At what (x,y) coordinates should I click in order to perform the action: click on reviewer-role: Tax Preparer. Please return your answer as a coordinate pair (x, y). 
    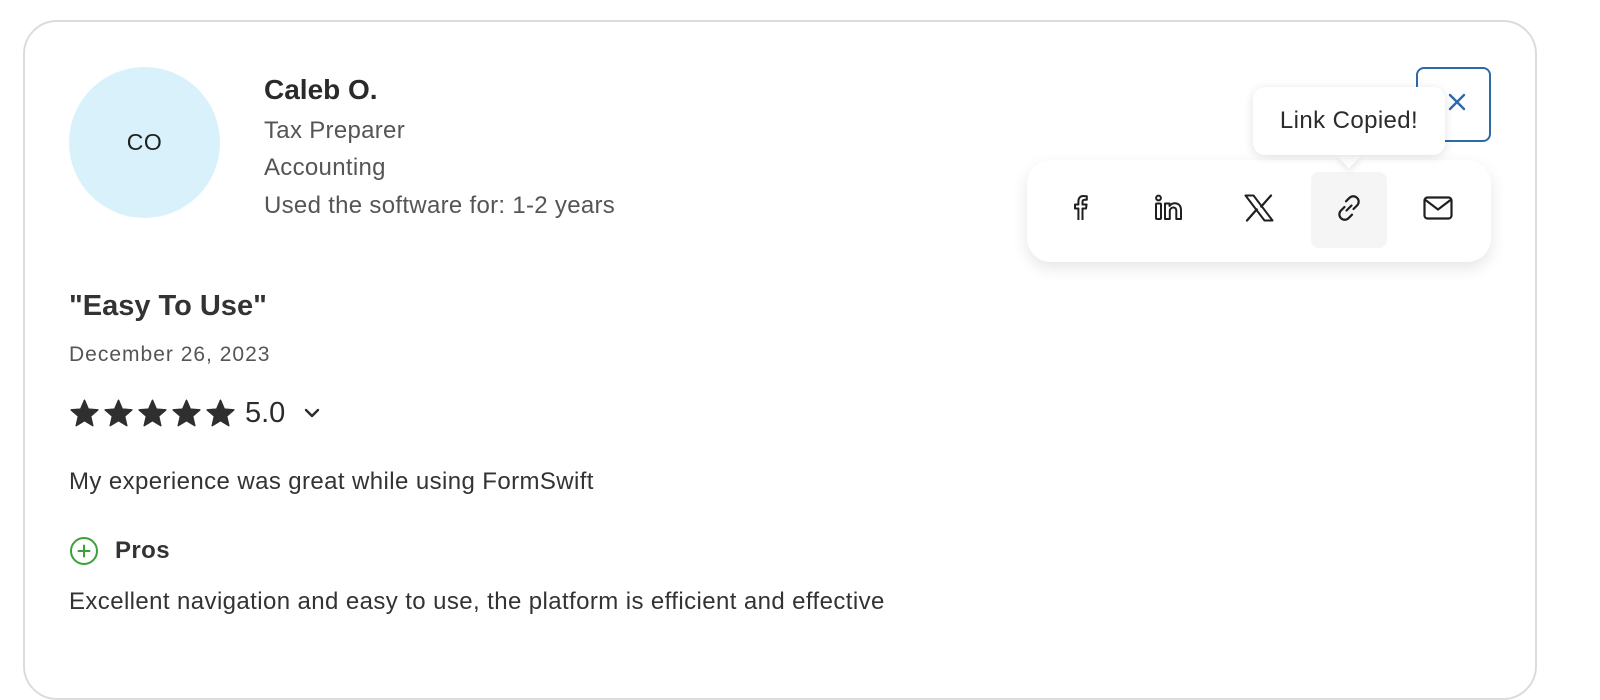
    Looking at the image, I should click on (334, 130).